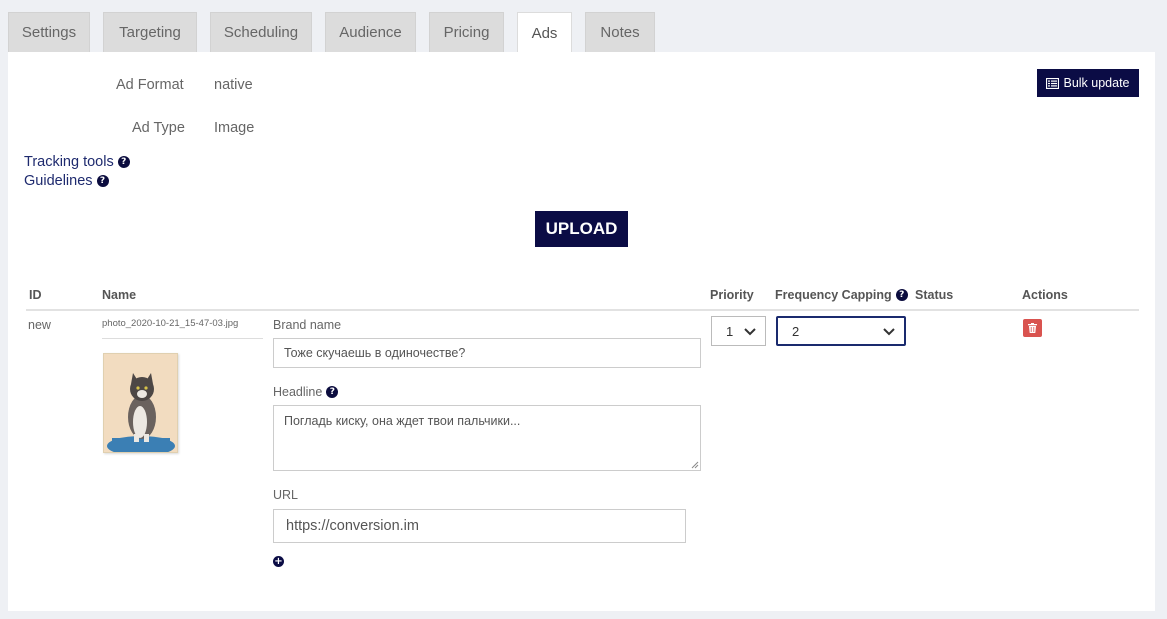 This screenshot has height=619, width=1167. Describe the element at coordinates (620, 32) in the screenshot. I see `tab-notes: Notes` at that location.